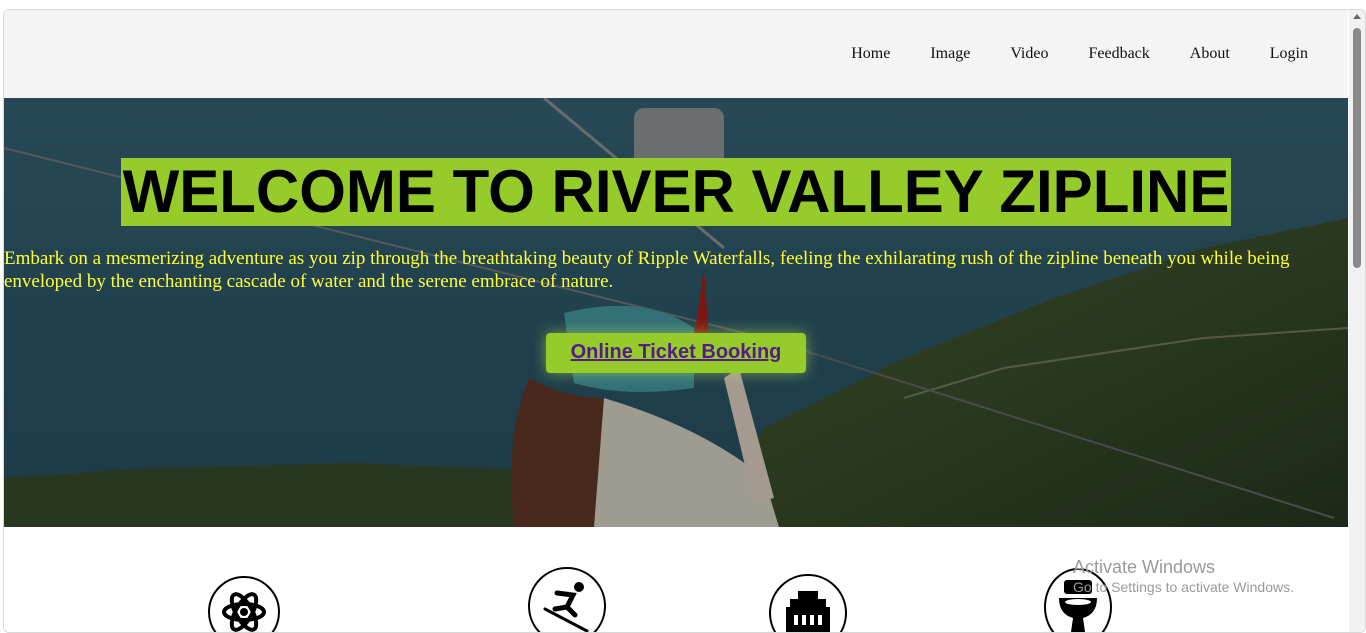 The image size is (1366, 633). Describe the element at coordinates (1144, 567) in the screenshot. I see `watermark-title: Activate Windows` at that location.